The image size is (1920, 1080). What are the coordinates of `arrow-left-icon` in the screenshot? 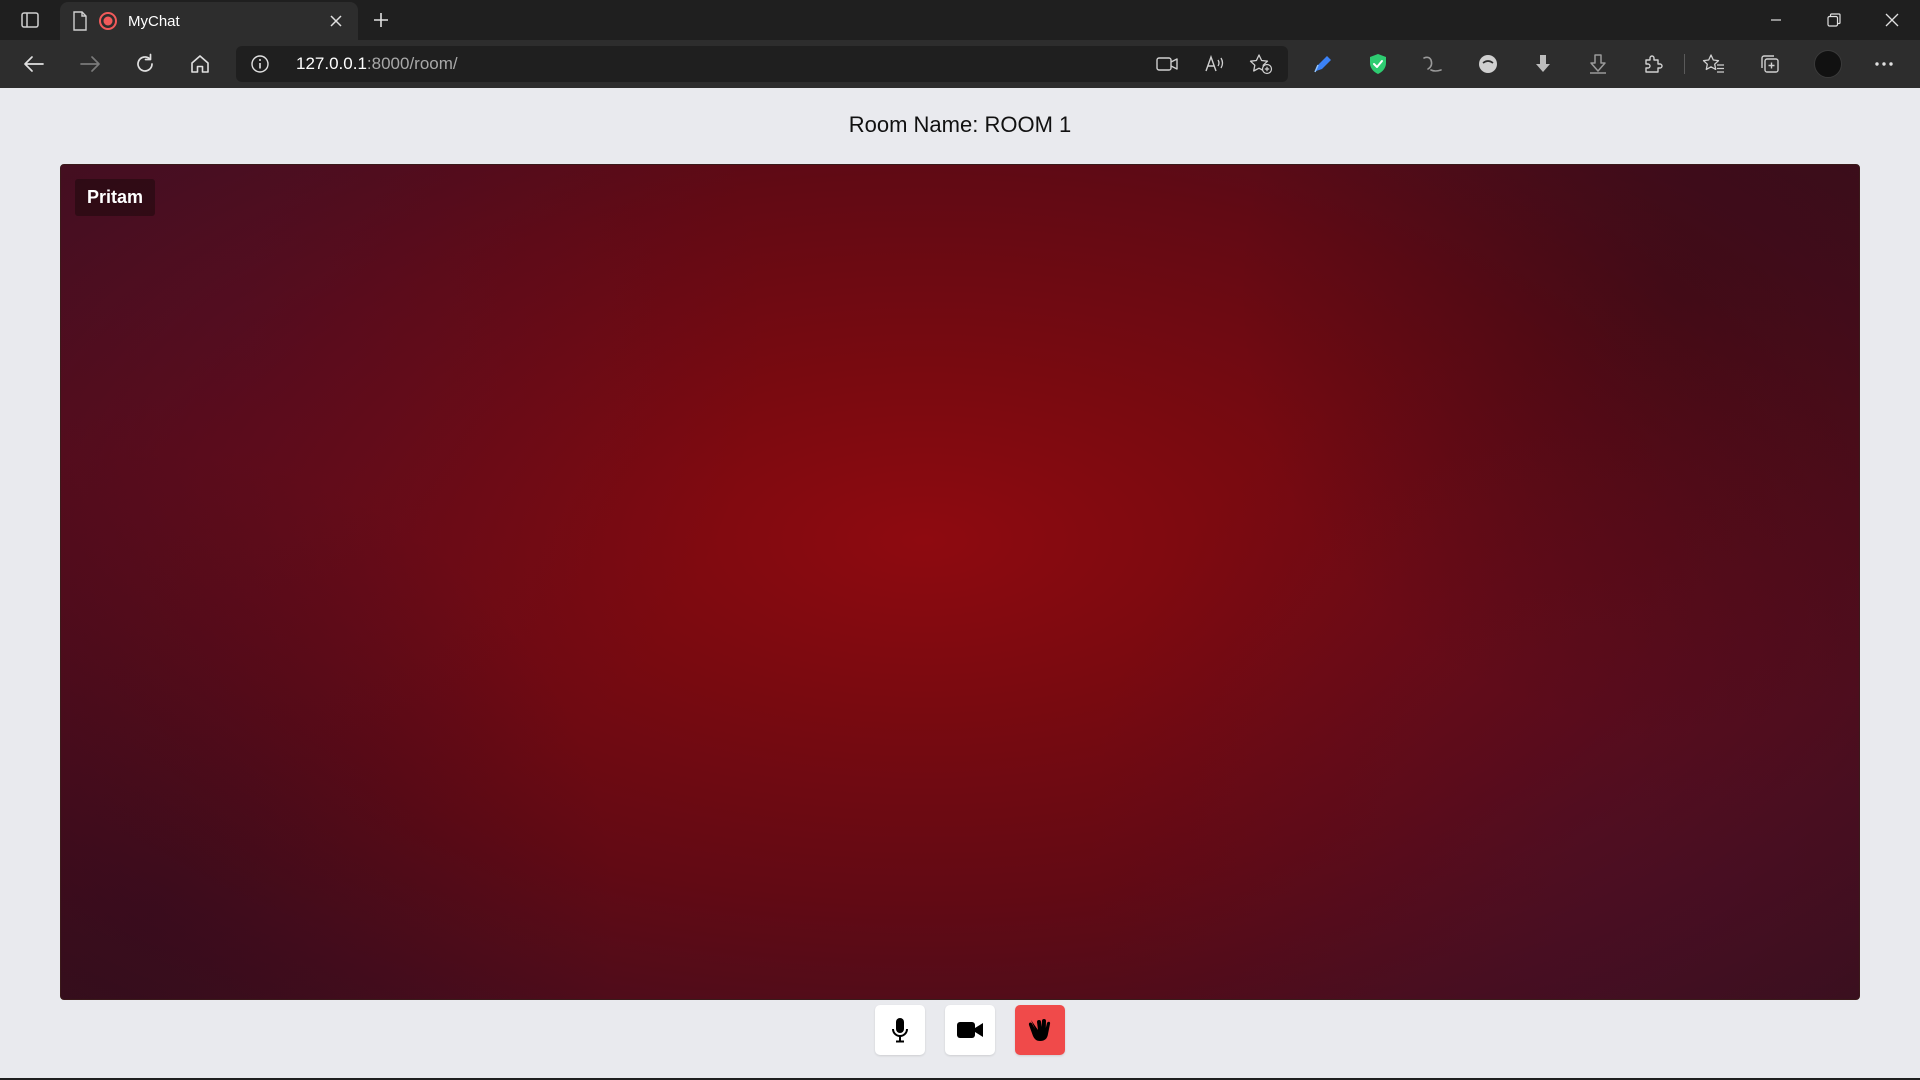 It's located at (34, 64).